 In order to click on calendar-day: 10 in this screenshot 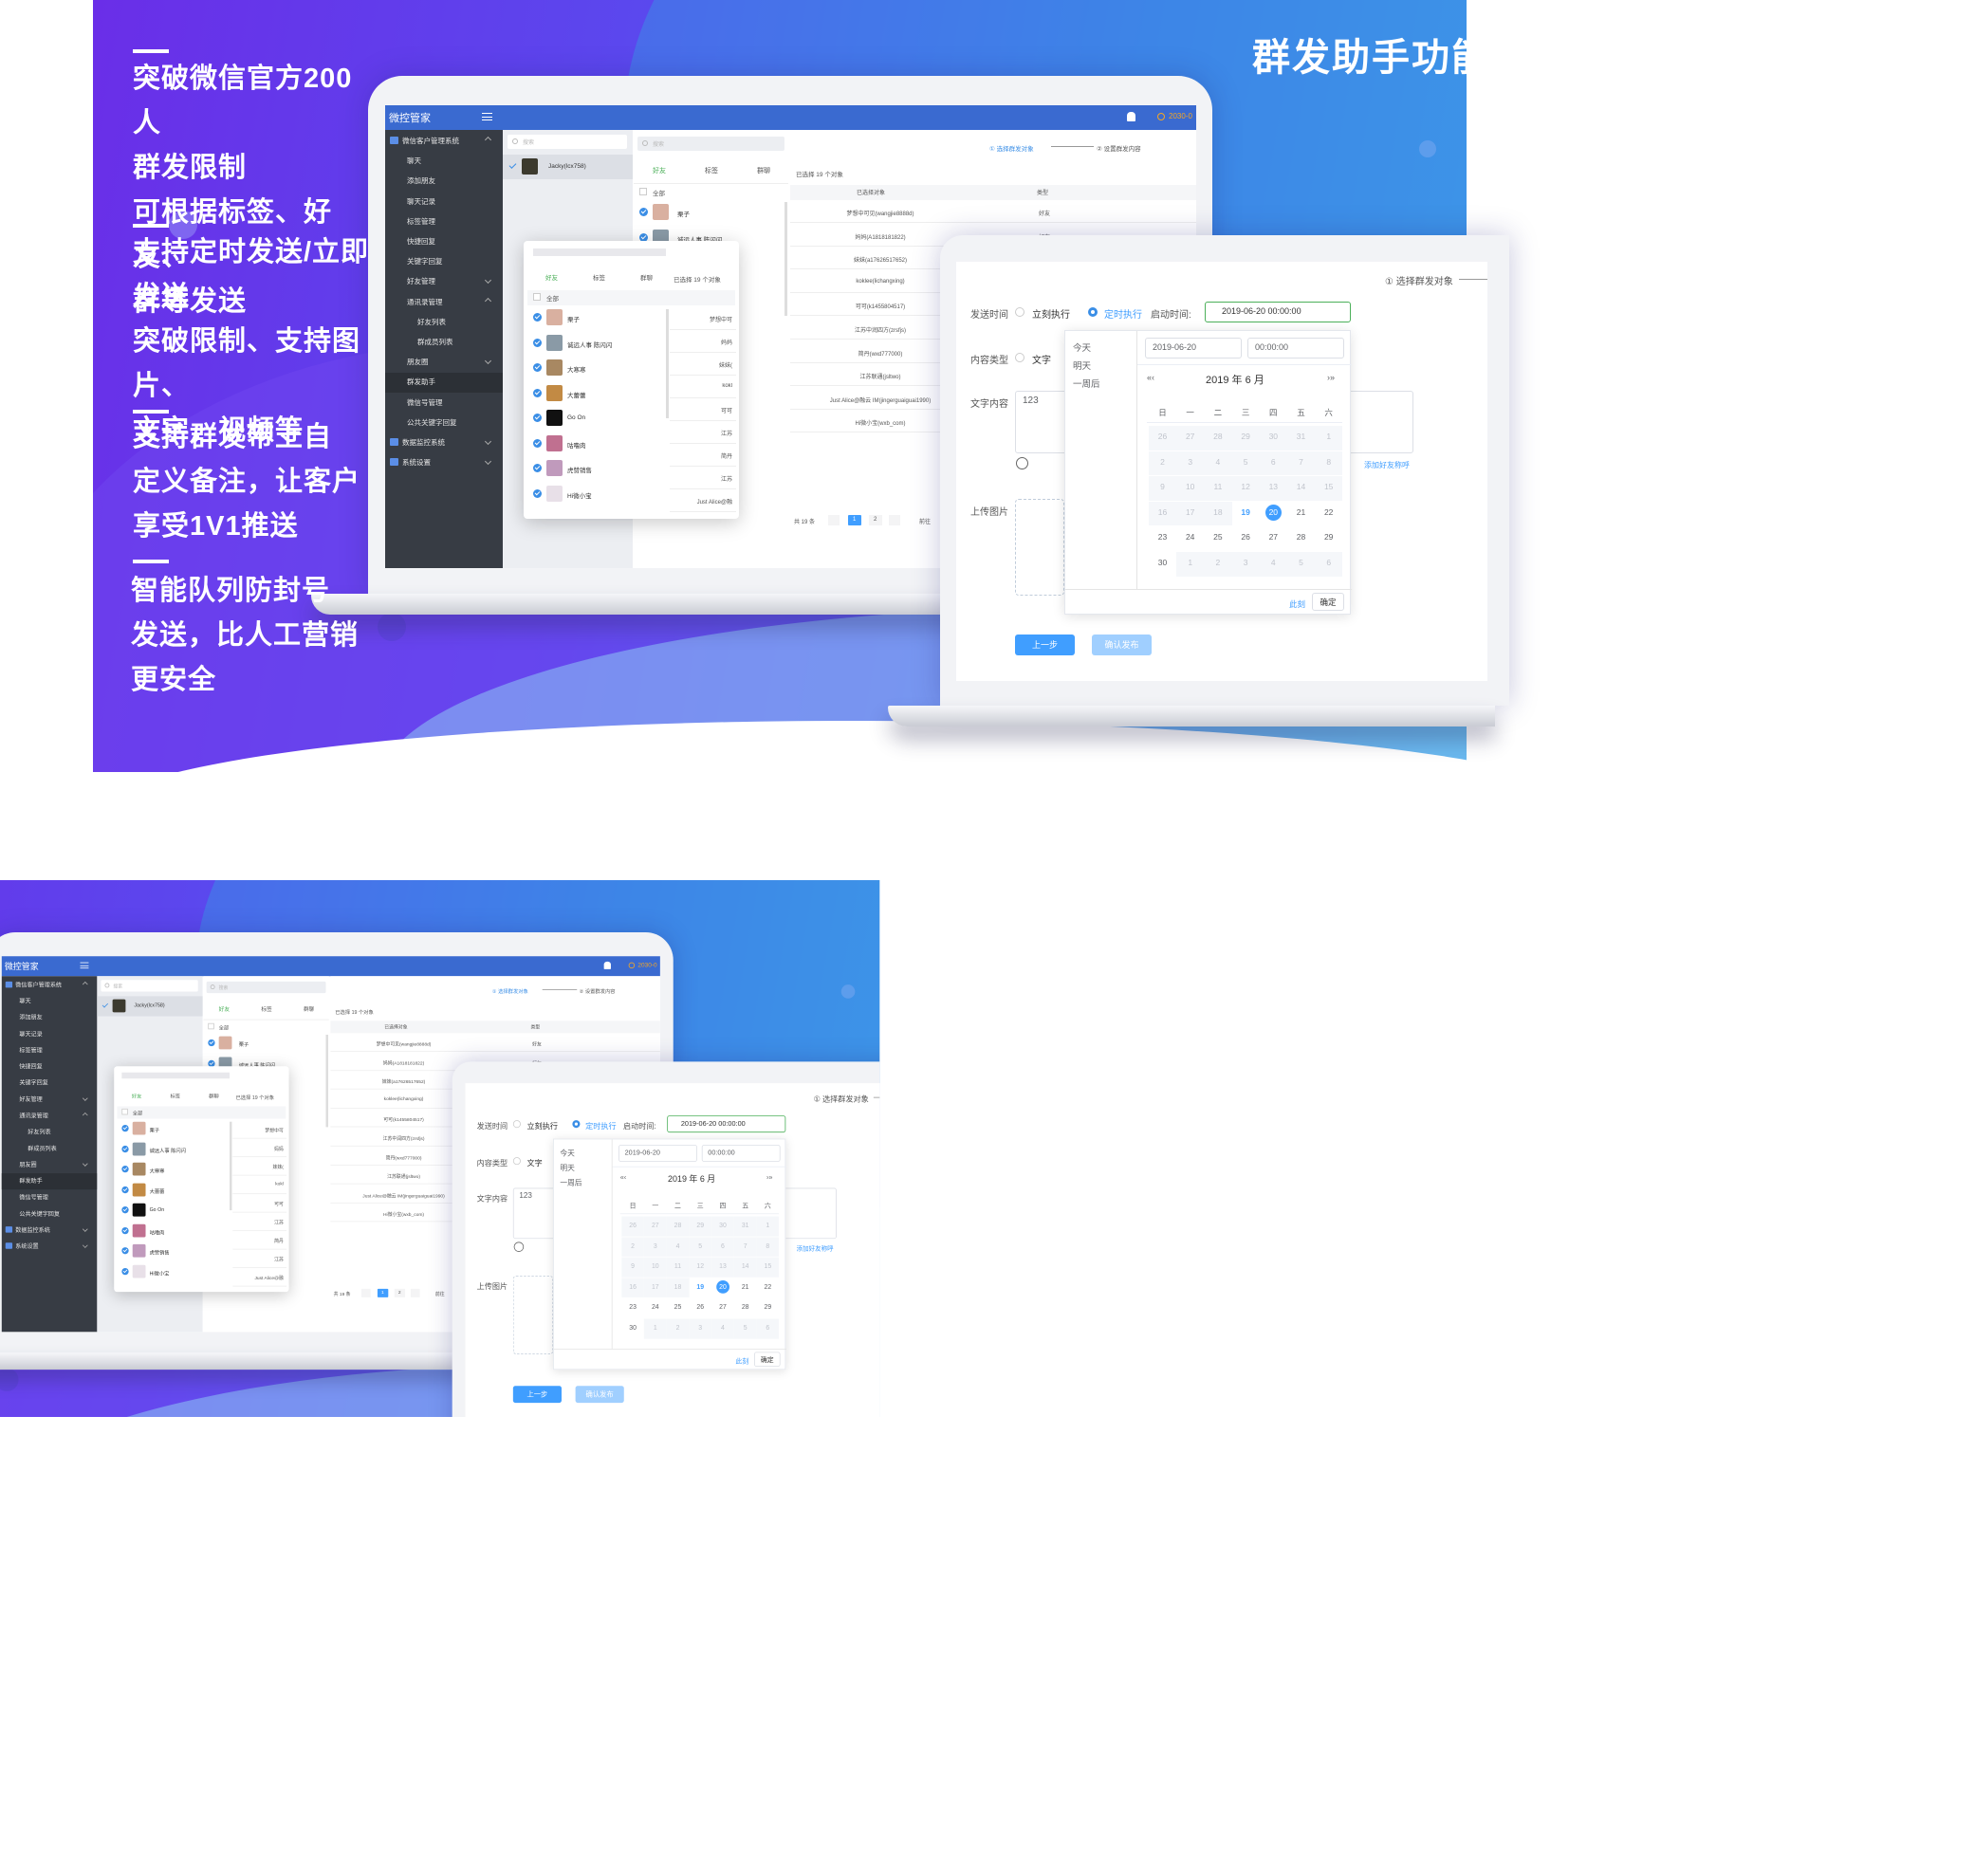, I will do `click(655, 1266)`.